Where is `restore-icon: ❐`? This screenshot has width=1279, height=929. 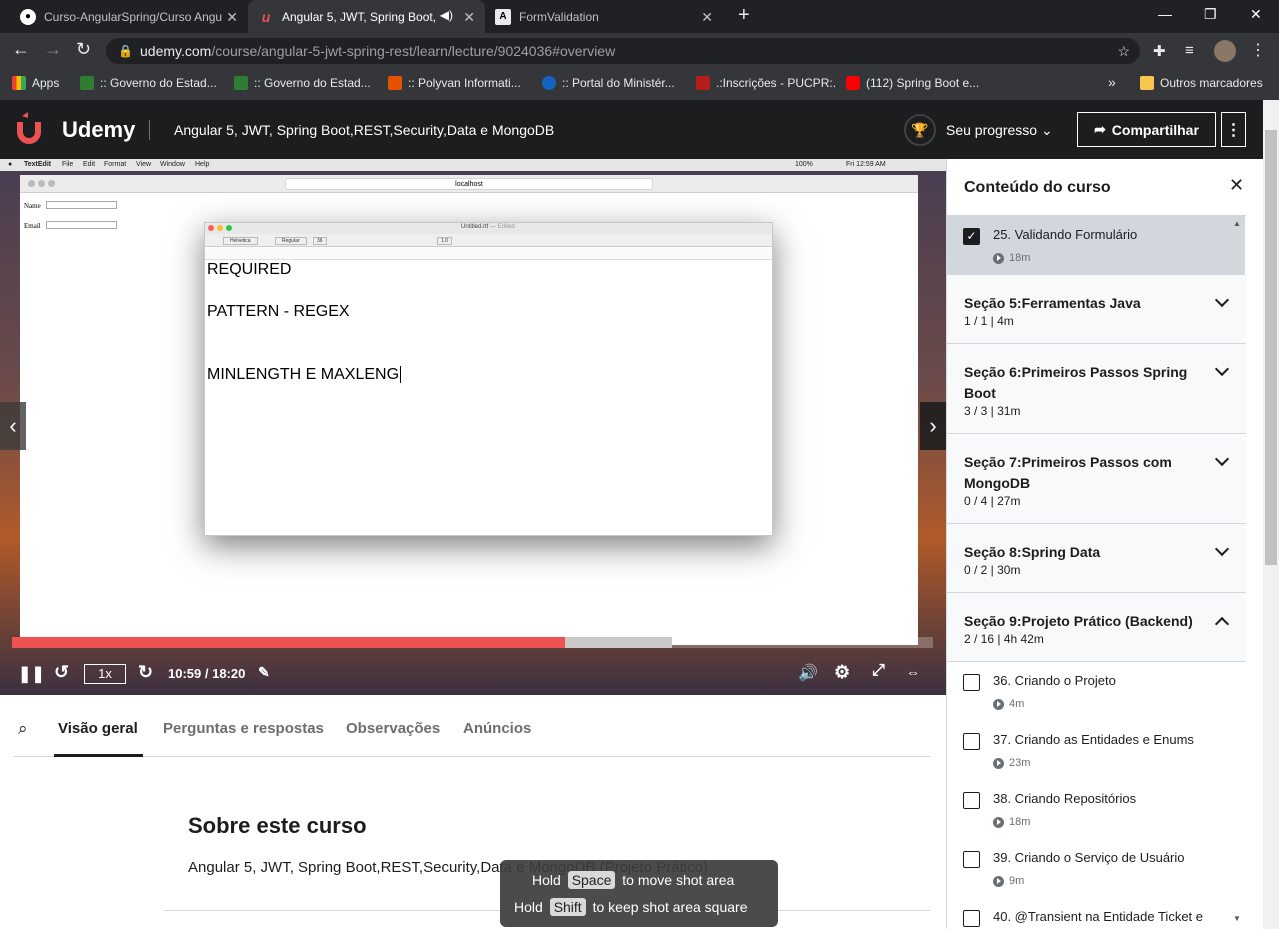 restore-icon: ❐ is located at coordinates (1210, 14).